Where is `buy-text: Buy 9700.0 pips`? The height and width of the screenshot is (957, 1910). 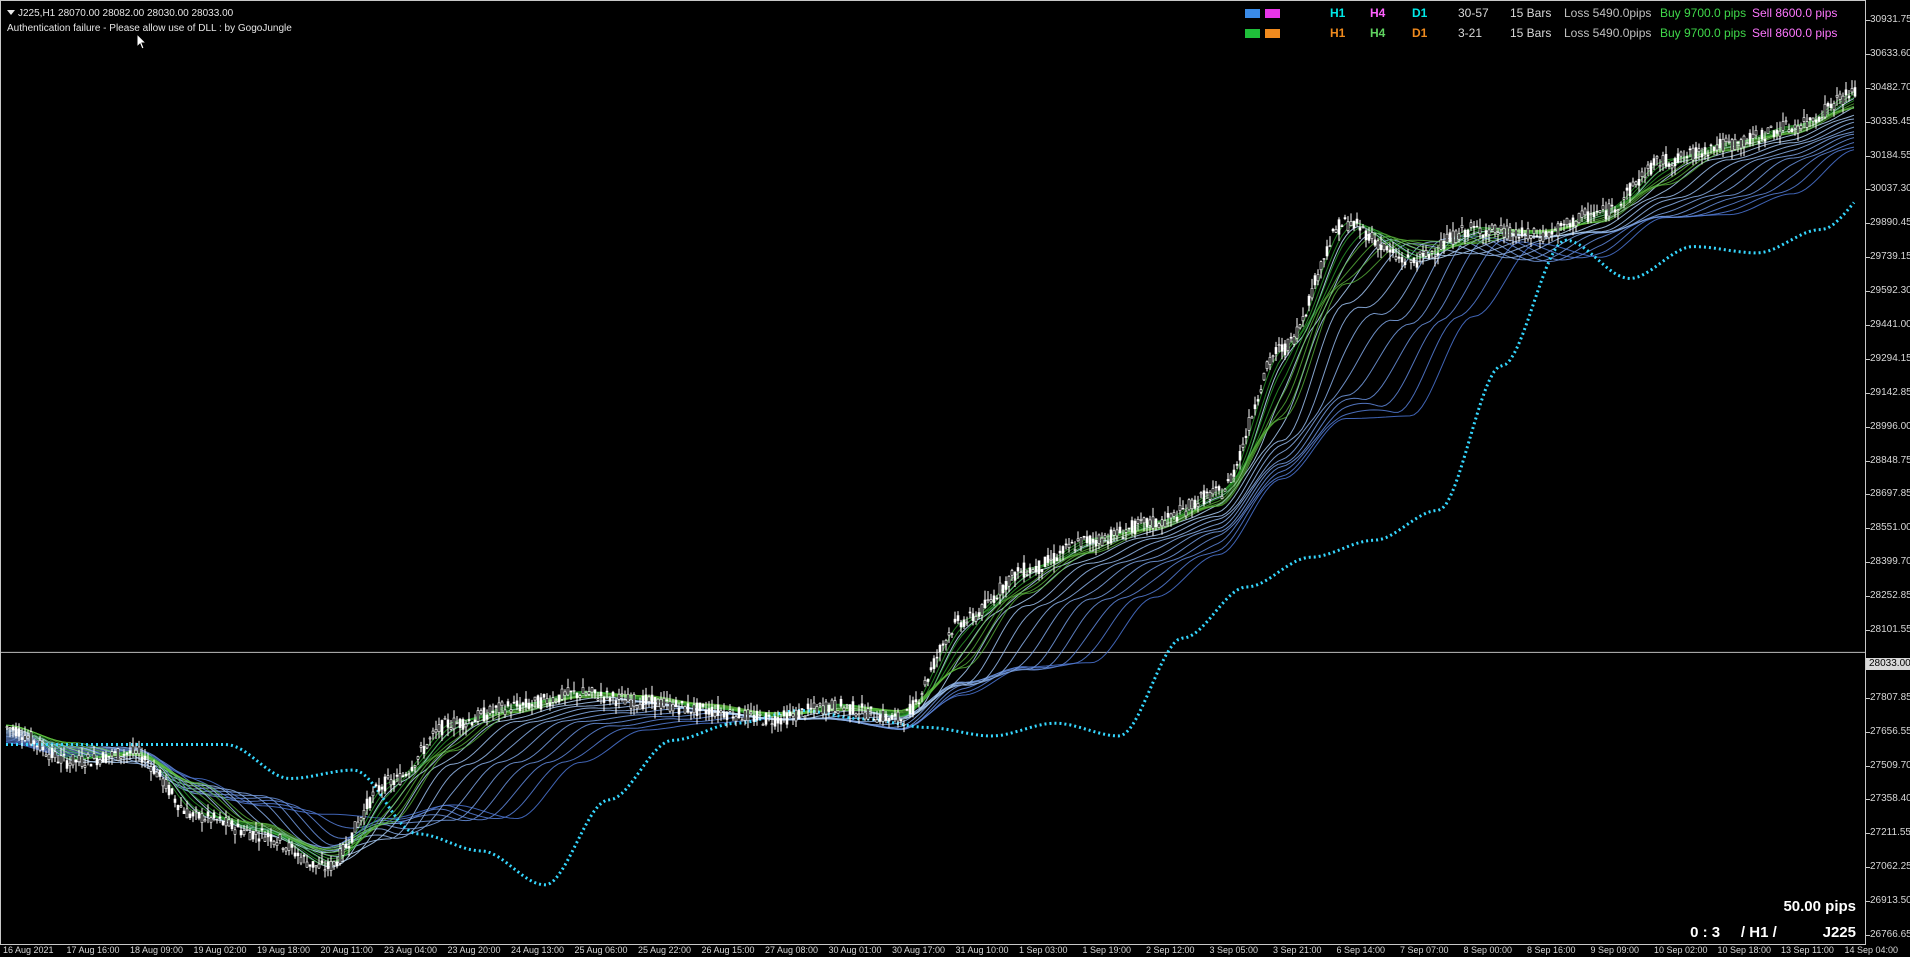 buy-text: Buy 9700.0 pips is located at coordinates (1703, 13).